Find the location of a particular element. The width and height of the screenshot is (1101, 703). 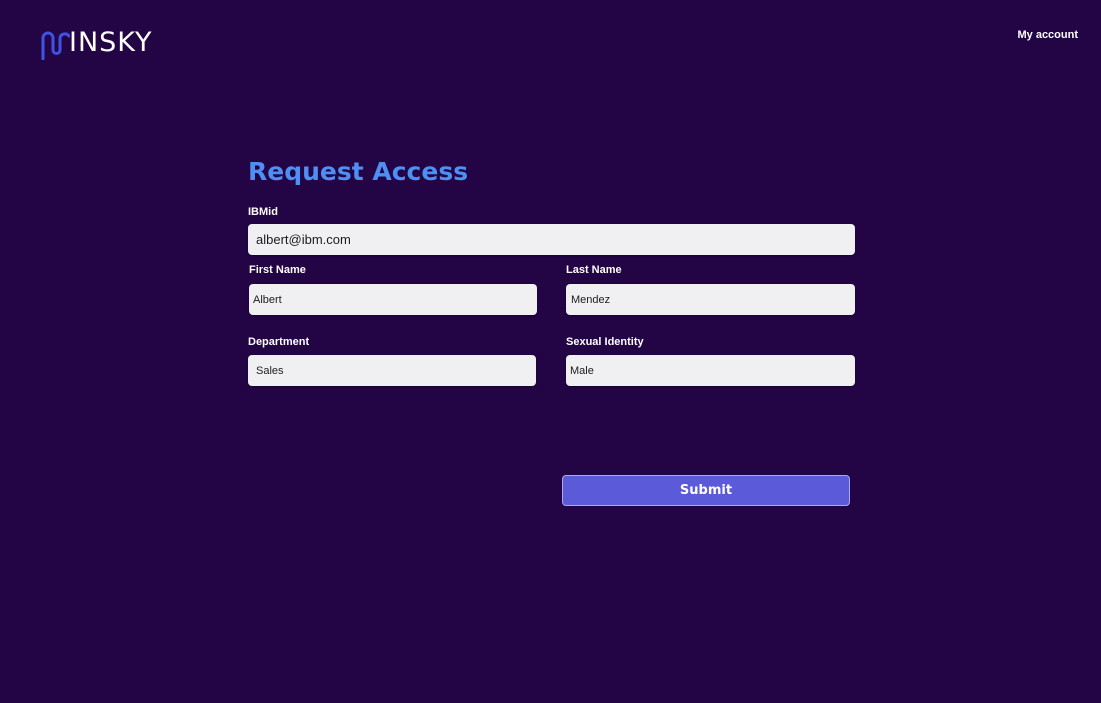

submit-button: Submit is located at coordinates (706, 490).